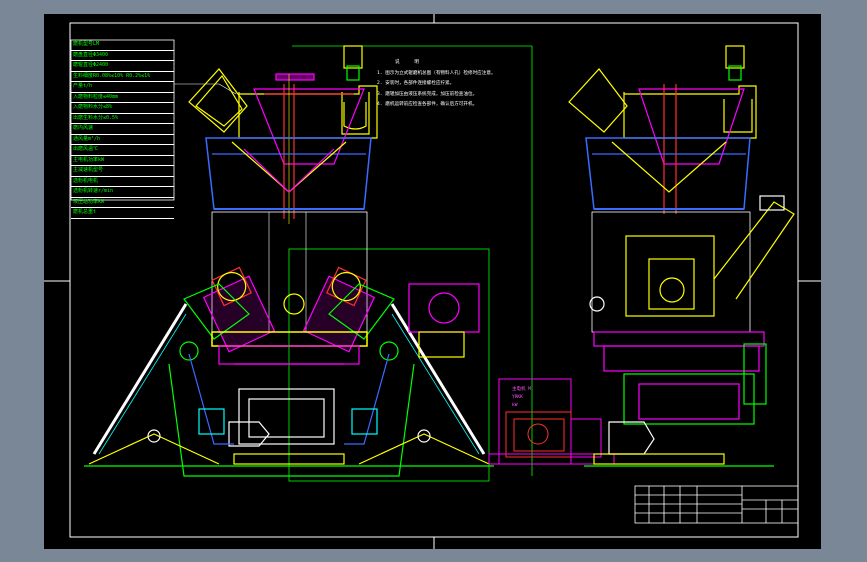  Describe the element at coordinates (122, 150) in the screenshot. I see `spec-table-row: 出磨风温℃` at that location.